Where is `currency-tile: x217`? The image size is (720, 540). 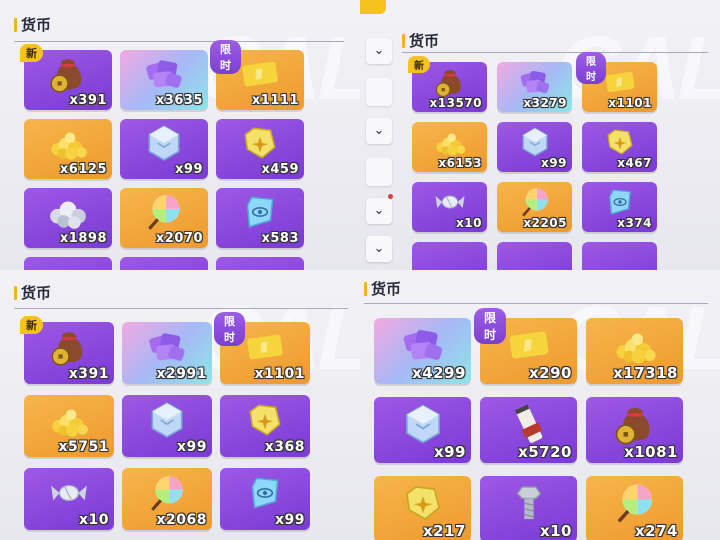 currency-tile: x217 is located at coordinates (422, 508).